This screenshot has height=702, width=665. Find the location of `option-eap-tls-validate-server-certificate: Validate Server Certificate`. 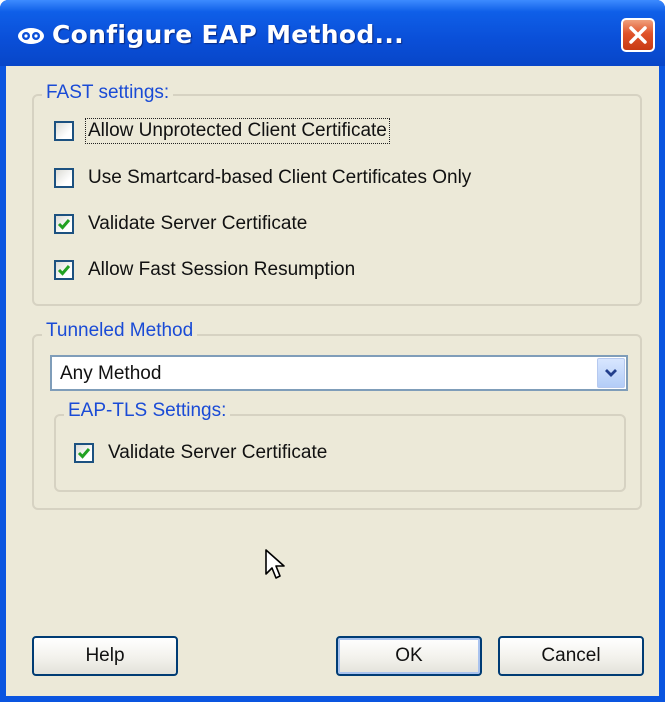

option-eap-tls-validate-server-certificate: Validate Server Certificate is located at coordinates (201, 453).